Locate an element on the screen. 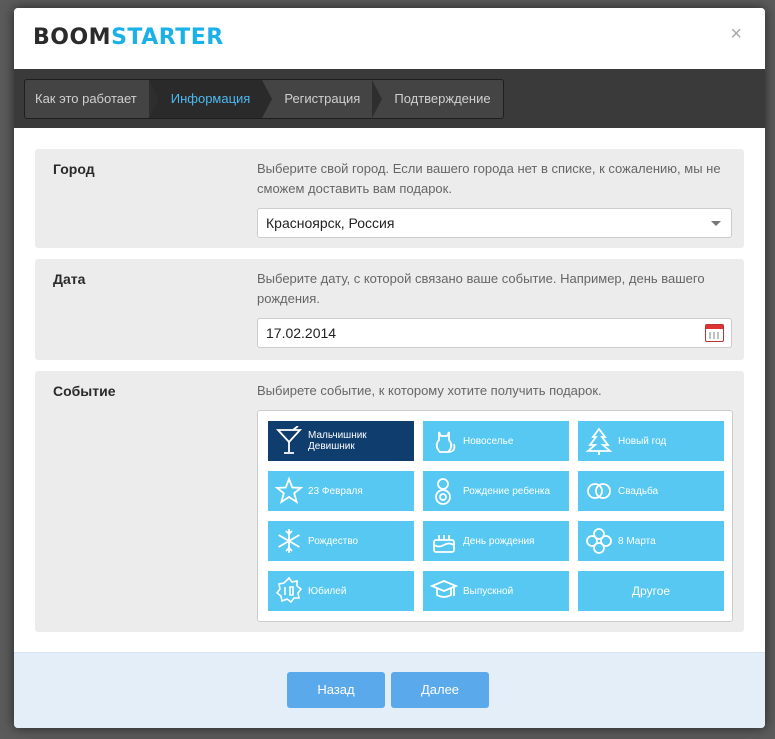 The height and width of the screenshot is (739, 775). close-icon: × is located at coordinates (736, 34).